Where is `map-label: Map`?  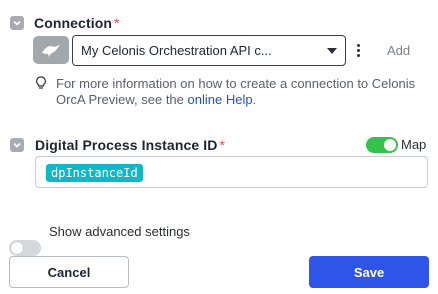
map-label: Map is located at coordinates (414, 144).